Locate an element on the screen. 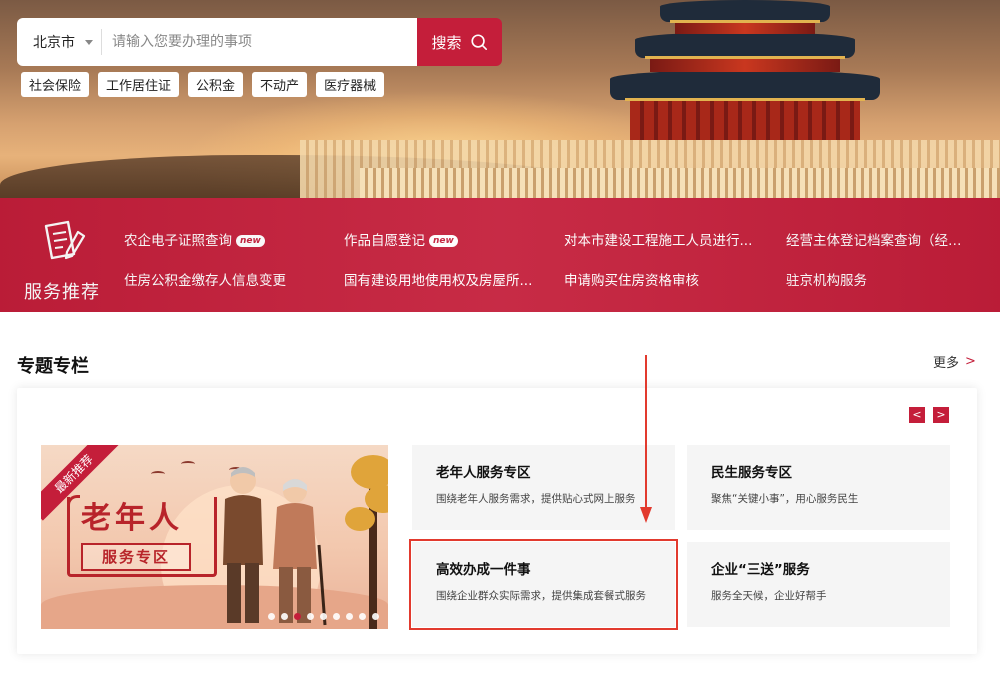 This screenshot has height=674, width=1000. temple-of-heaven-image is located at coordinates (745, 80).